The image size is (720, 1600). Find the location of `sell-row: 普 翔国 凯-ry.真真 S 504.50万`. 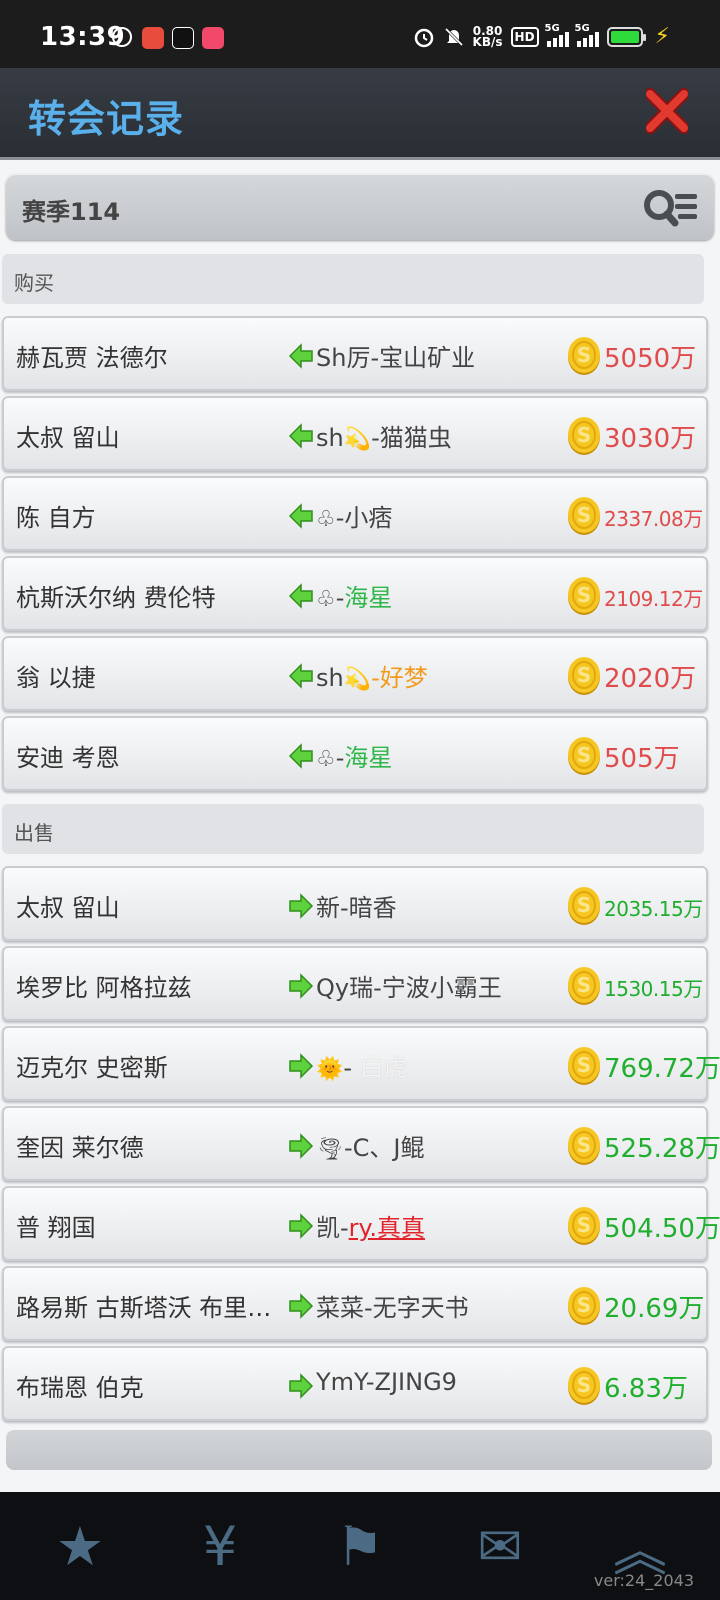

sell-row: 普 翔国 凯-ry.真真 S 504.50万 is located at coordinates (361, 1223).